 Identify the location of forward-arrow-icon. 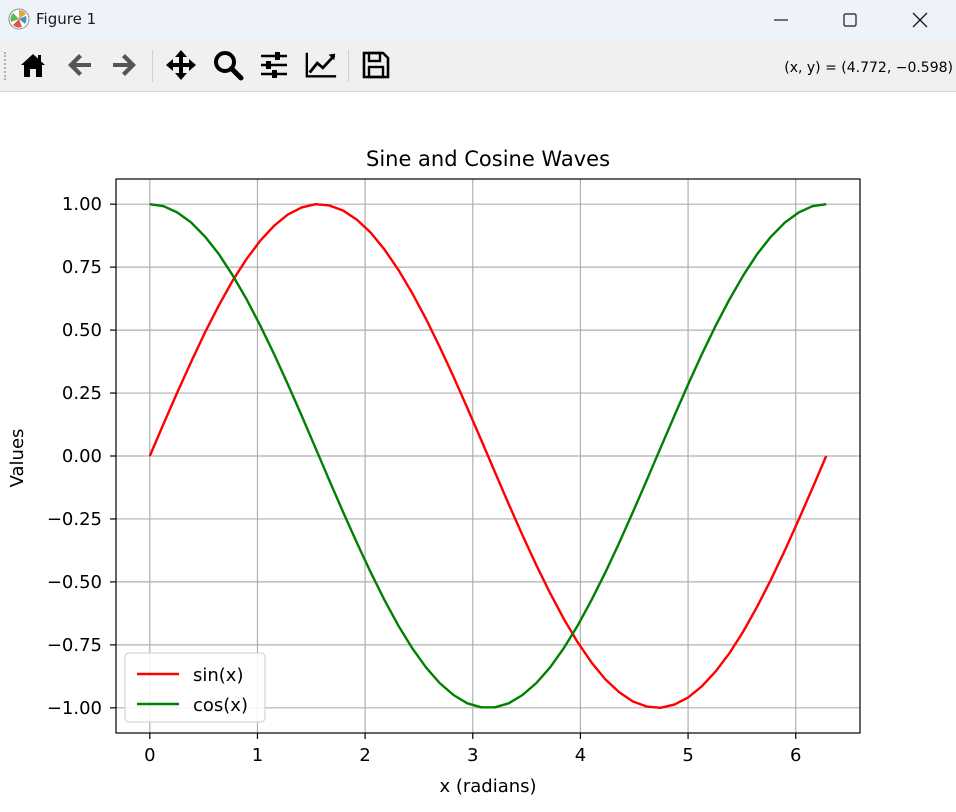
(124, 65).